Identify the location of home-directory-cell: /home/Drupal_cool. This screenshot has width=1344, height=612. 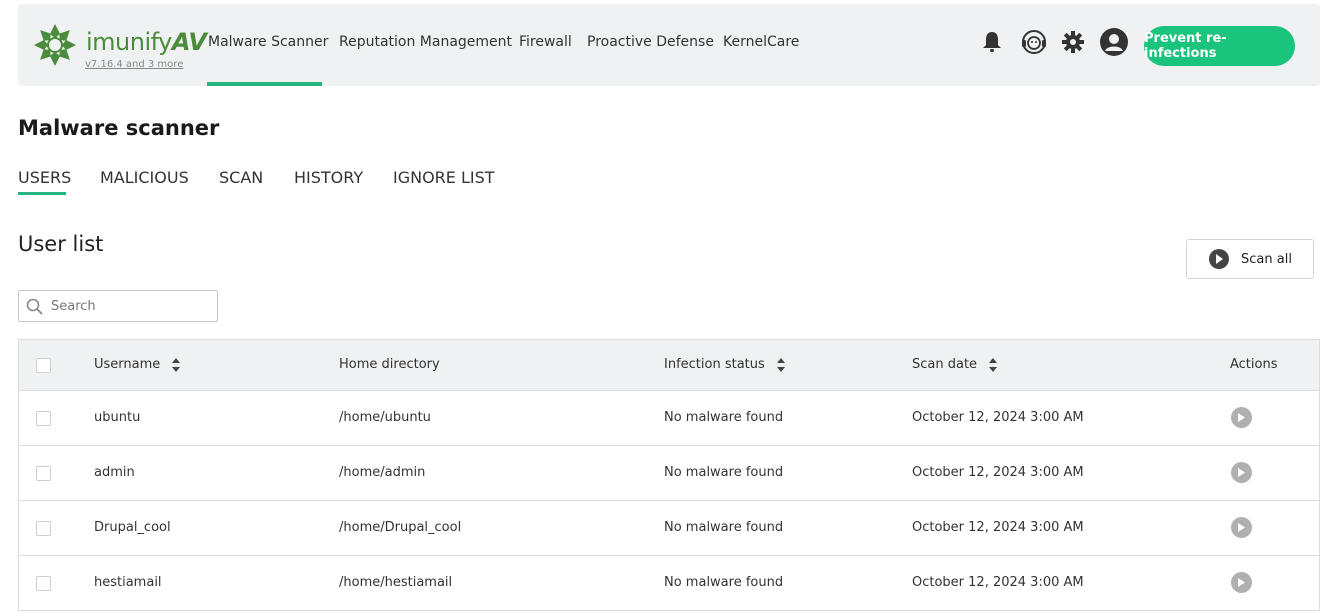
(400, 527).